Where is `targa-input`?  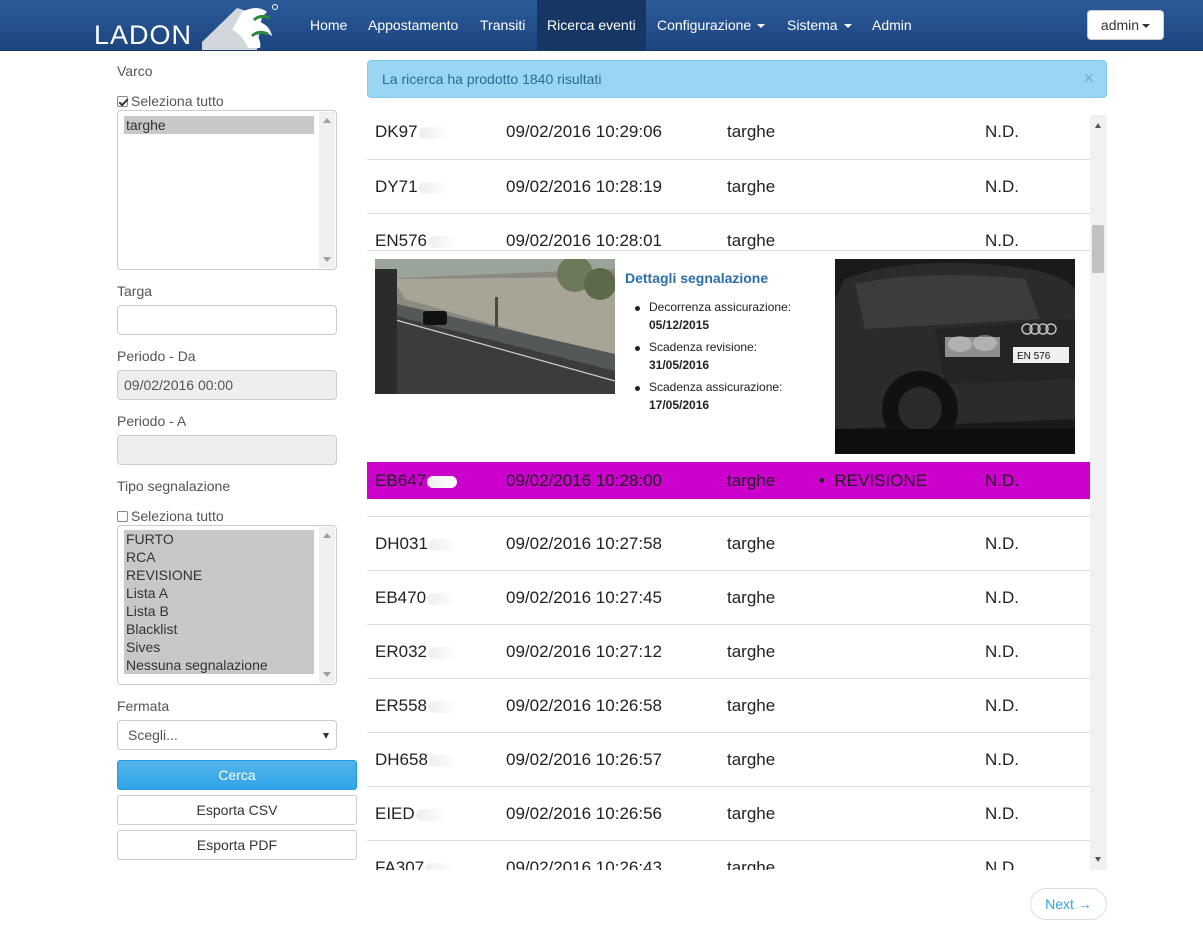 targa-input is located at coordinates (227, 320).